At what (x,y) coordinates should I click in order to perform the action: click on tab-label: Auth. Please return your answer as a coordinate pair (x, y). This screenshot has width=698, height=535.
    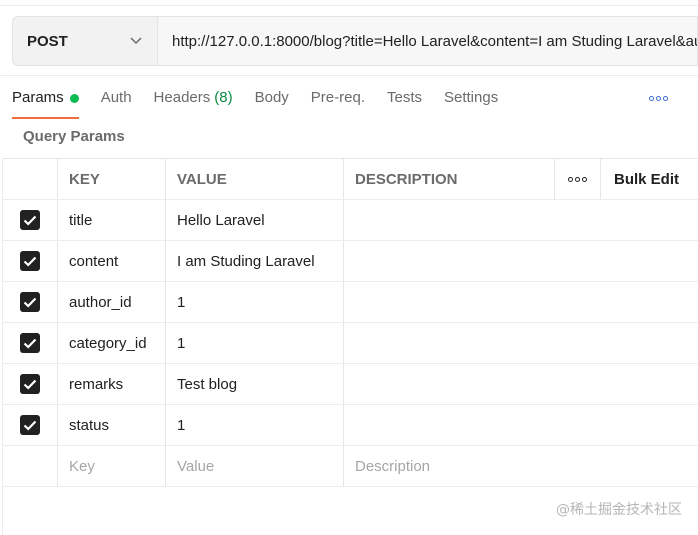
    Looking at the image, I should click on (116, 97).